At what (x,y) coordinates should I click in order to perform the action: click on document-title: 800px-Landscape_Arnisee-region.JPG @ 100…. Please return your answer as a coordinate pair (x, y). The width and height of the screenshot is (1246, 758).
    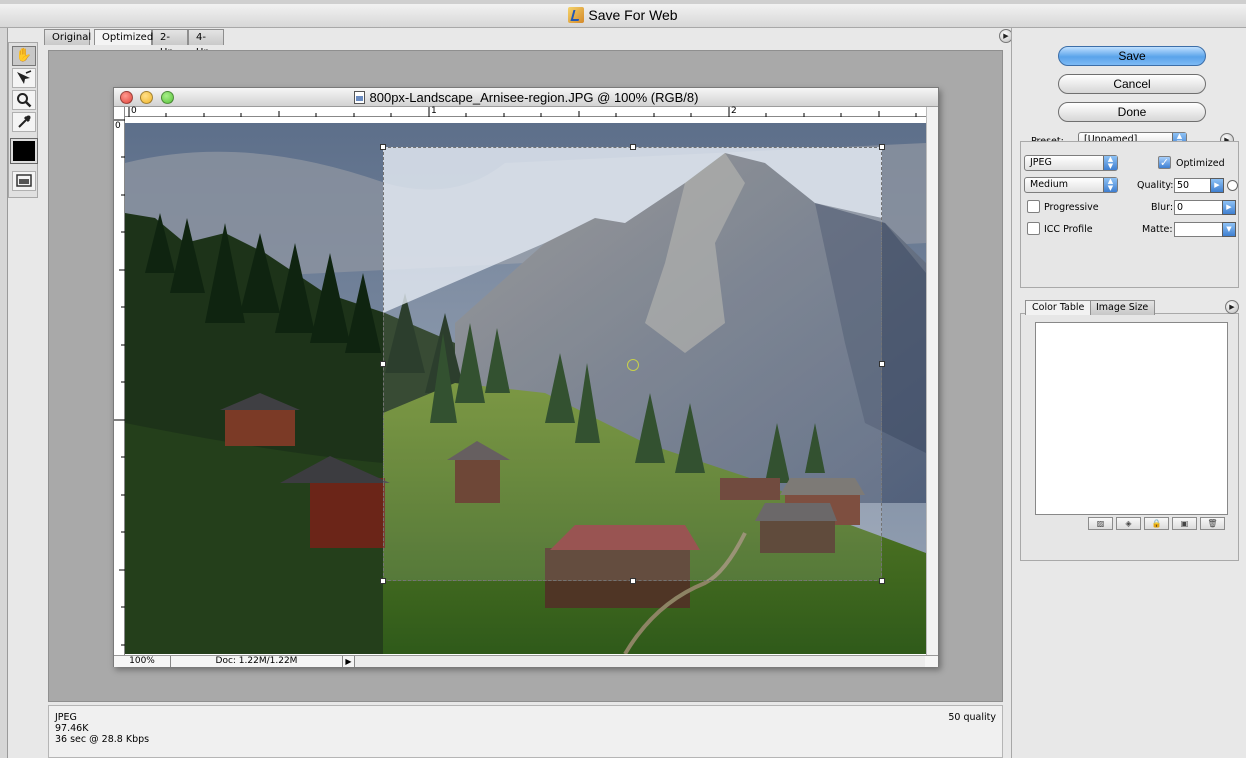
    Looking at the image, I should click on (534, 97).